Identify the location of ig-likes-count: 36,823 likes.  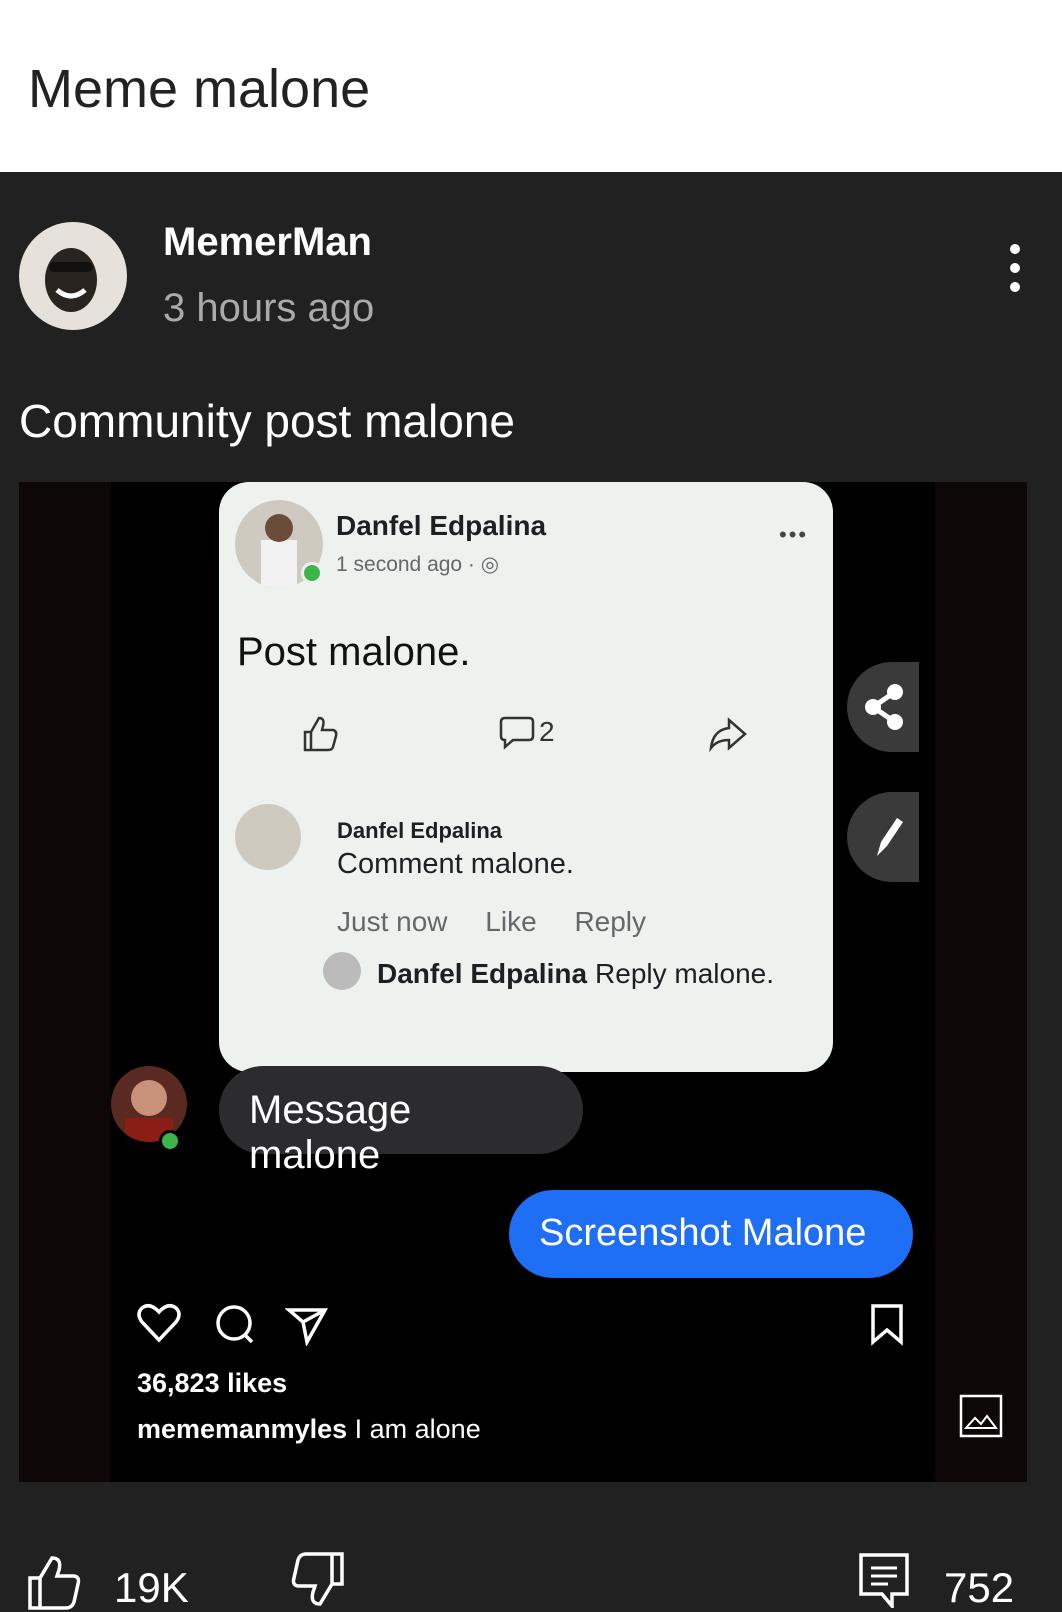
(212, 1383).